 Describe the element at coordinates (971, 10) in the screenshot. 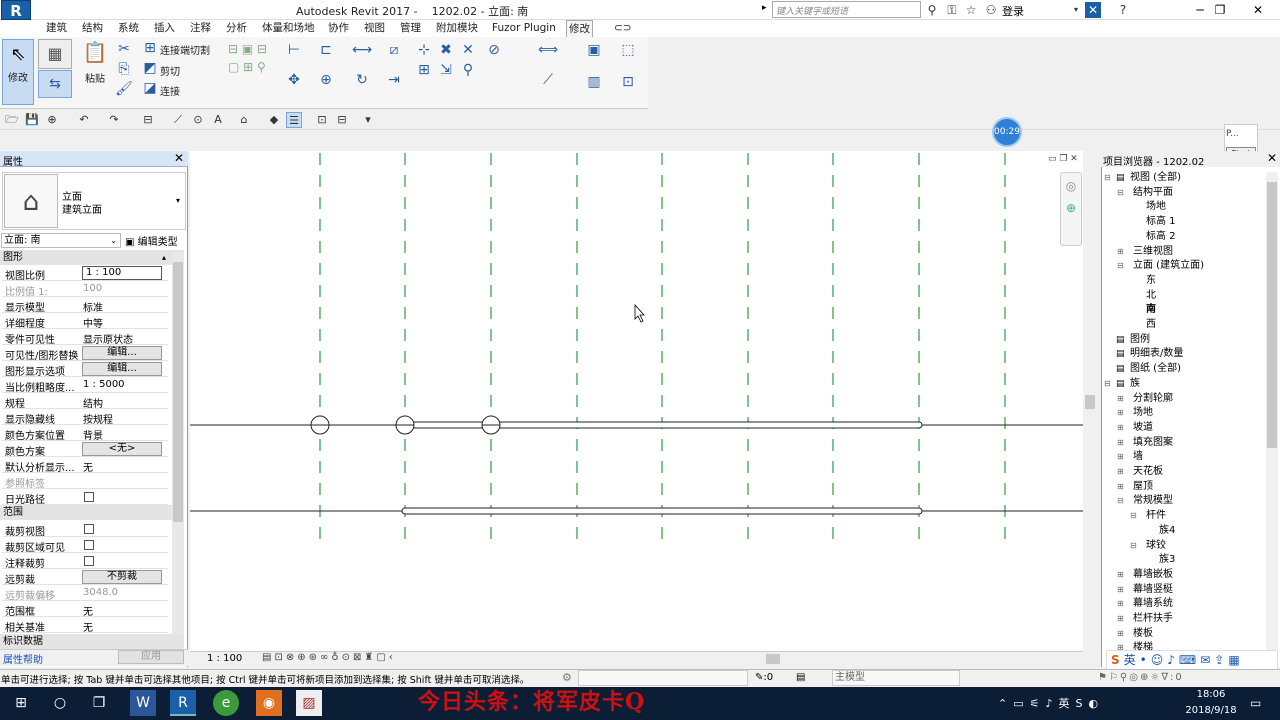

I see `favorite-star-icon: ☆` at that location.